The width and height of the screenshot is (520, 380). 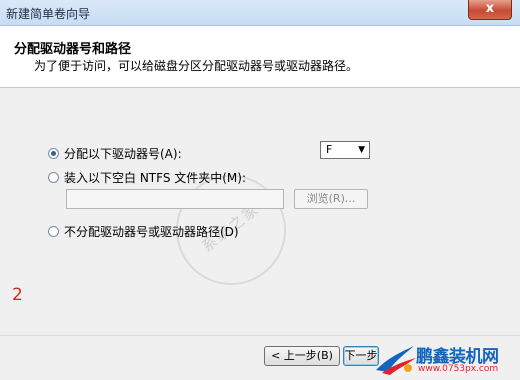 What do you see at coordinates (345, 150) in the screenshot?
I see `drive-letter-select: F ▼` at bounding box center [345, 150].